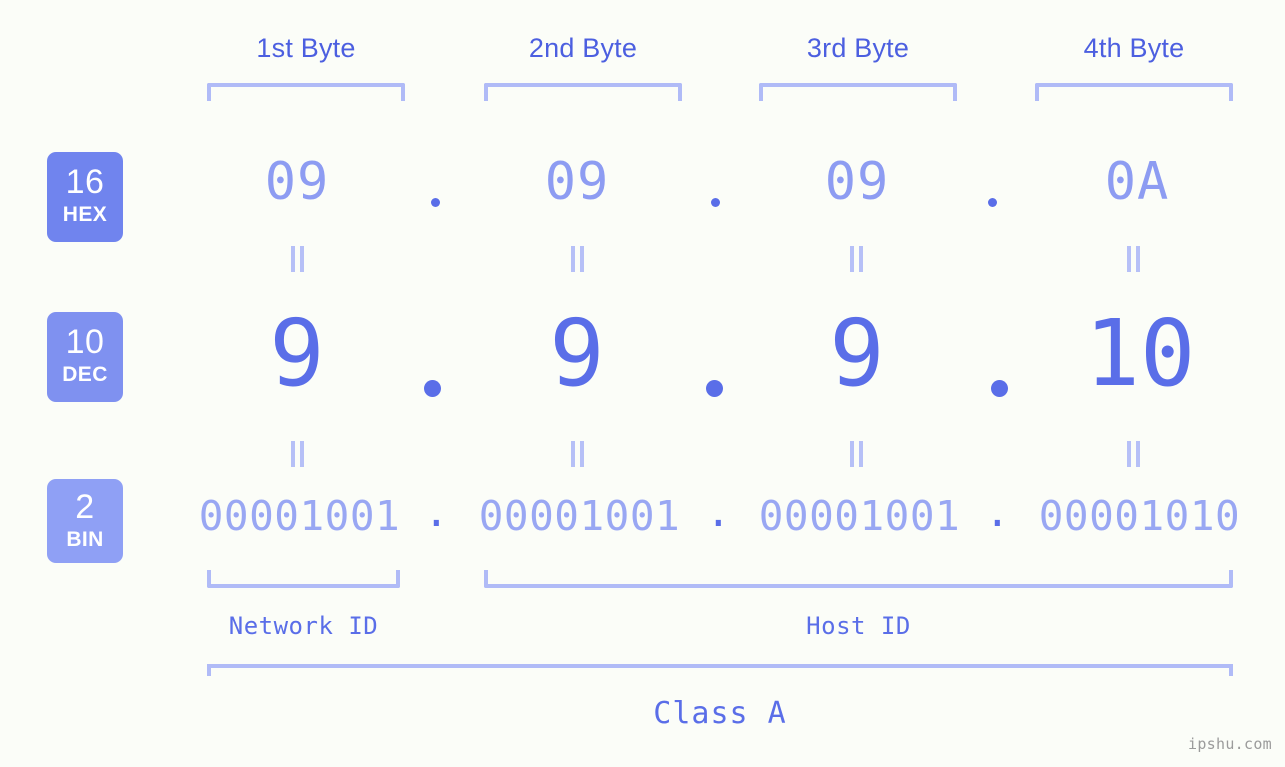  I want to click on base-badge-hex: 16 HEX, so click(85, 197).